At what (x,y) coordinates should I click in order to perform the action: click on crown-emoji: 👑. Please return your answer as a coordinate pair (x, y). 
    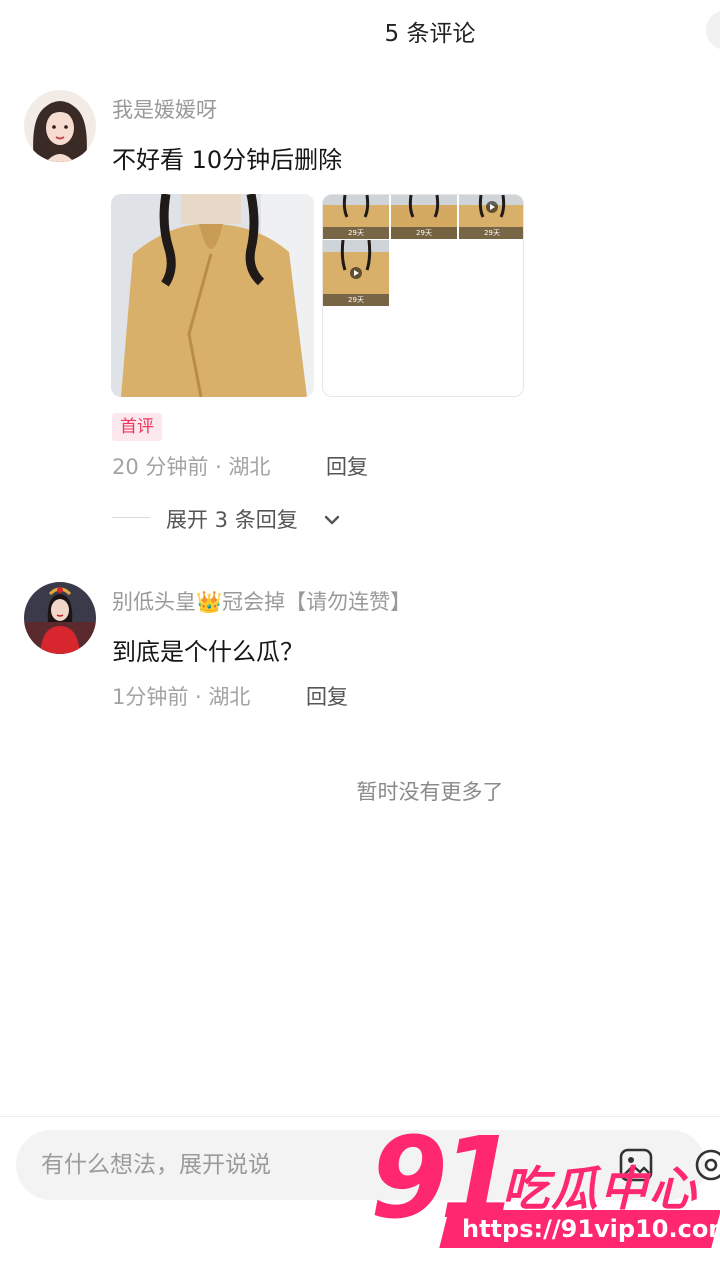
    Looking at the image, I should click on (209, 602).